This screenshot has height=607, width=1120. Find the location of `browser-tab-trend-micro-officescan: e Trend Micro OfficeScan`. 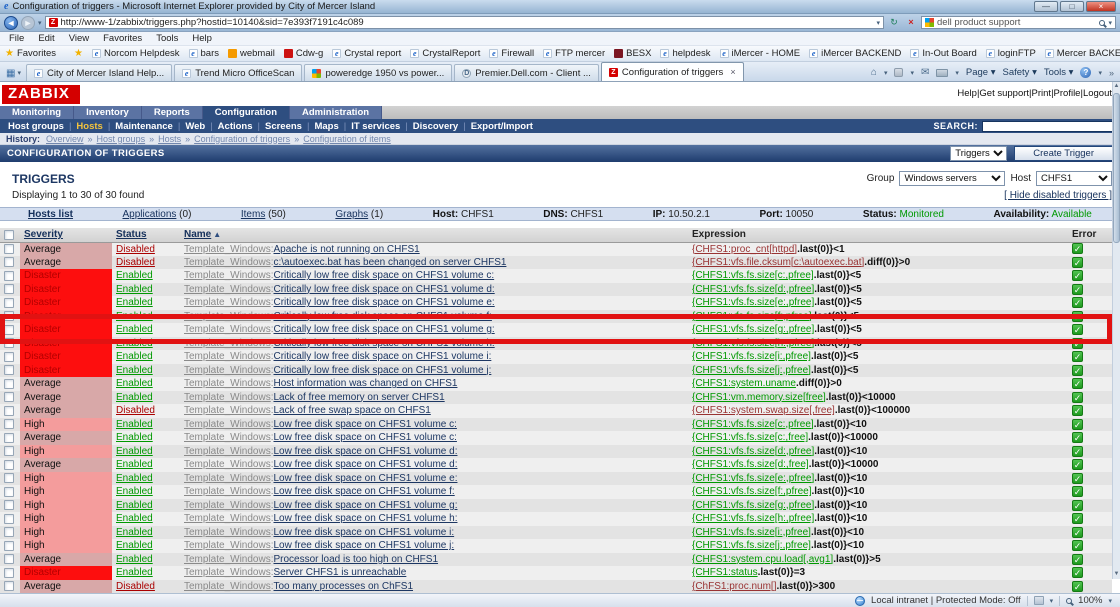

browser-tab-trend-micro-officescan: e Trend Micro OfficeScan is located at coordinates (238, 72).